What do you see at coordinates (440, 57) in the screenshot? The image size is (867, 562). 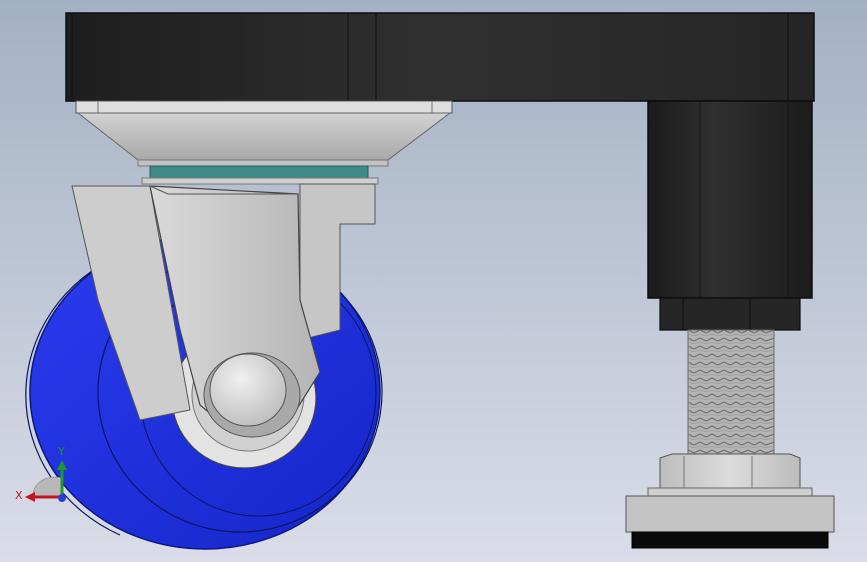 I see `top-beam` at bounding box center [440, 57].